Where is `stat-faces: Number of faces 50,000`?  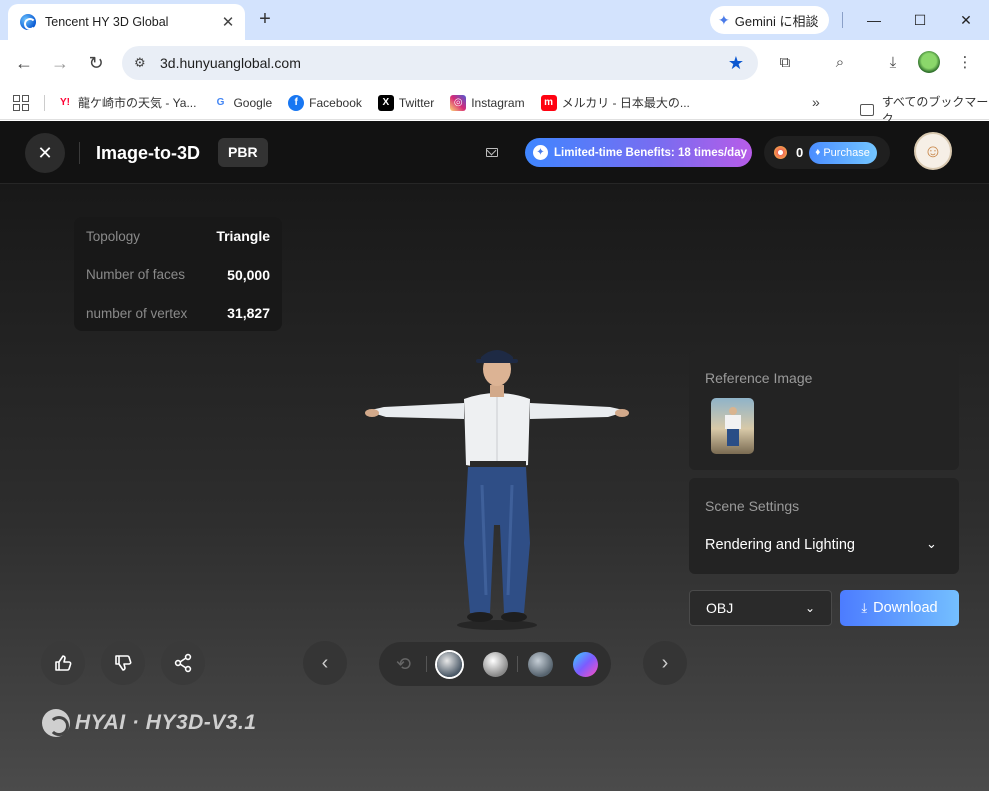 stat-faces: Number of faces 50,000 is located at coordinates (178, 275).